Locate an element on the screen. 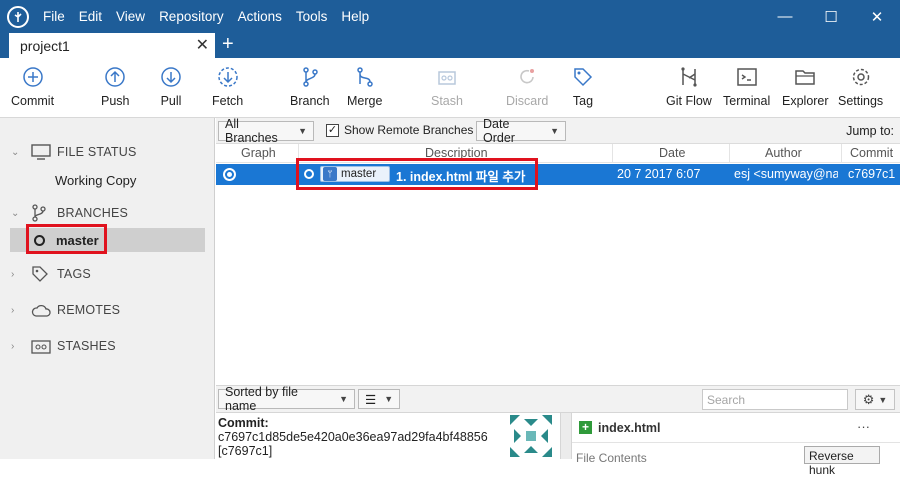 This screenshot has width=900, height=477. menu-tools: Tools is located at coordinates (312, 16).